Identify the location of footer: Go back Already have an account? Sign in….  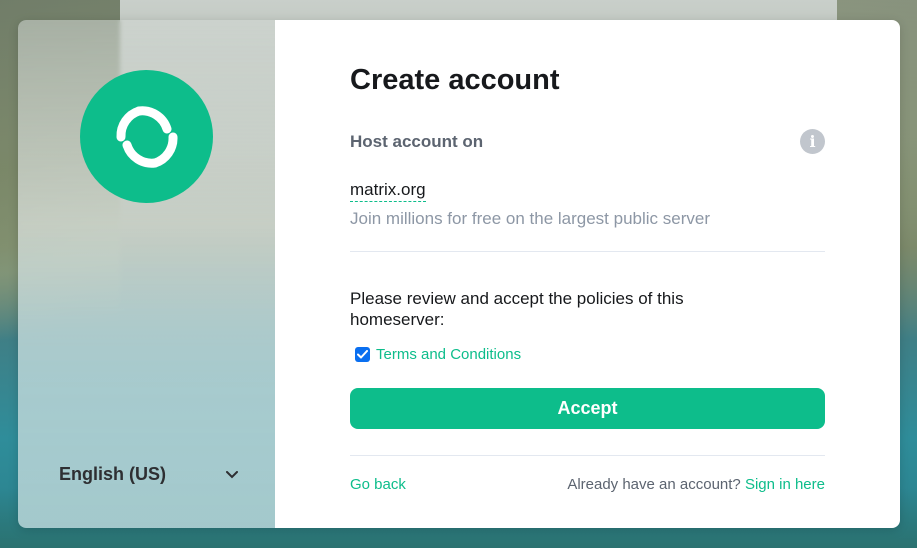
(587, 484).